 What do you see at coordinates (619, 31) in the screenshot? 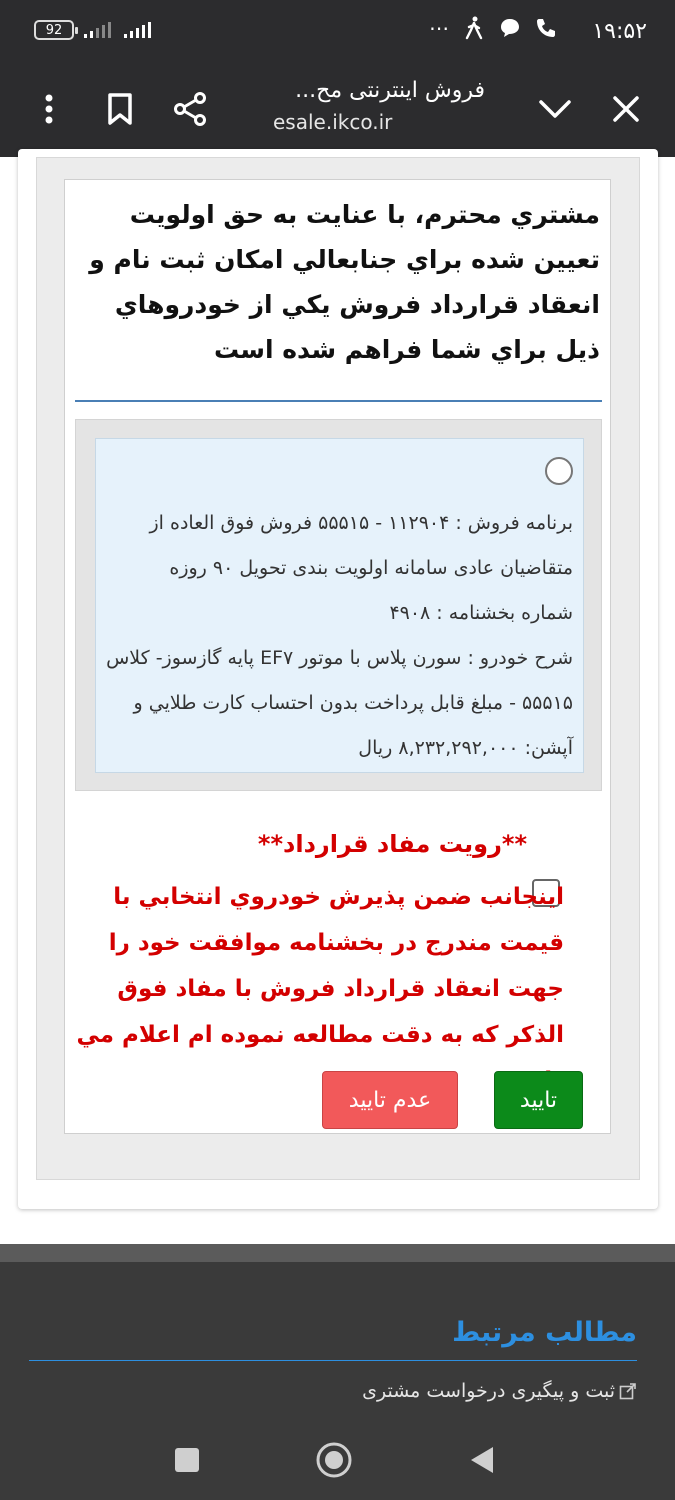
I see `clock: ۱۹:۵۲` at bounding box center [619, 31].